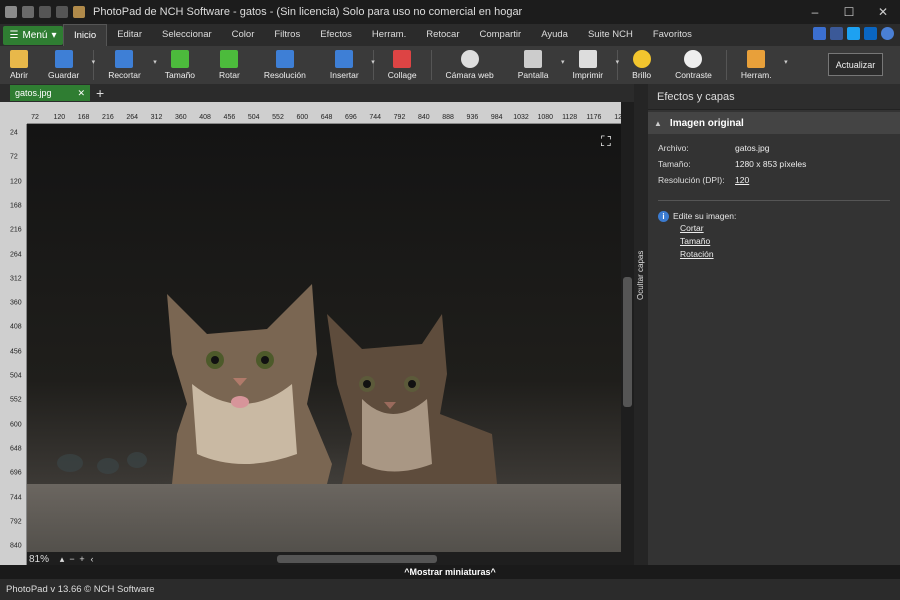 This screenshot has width=900, height=600. What do you see at coordinates (887, 33) in the screenshot?
I see `help-icon` at bounding box center [887, 33].